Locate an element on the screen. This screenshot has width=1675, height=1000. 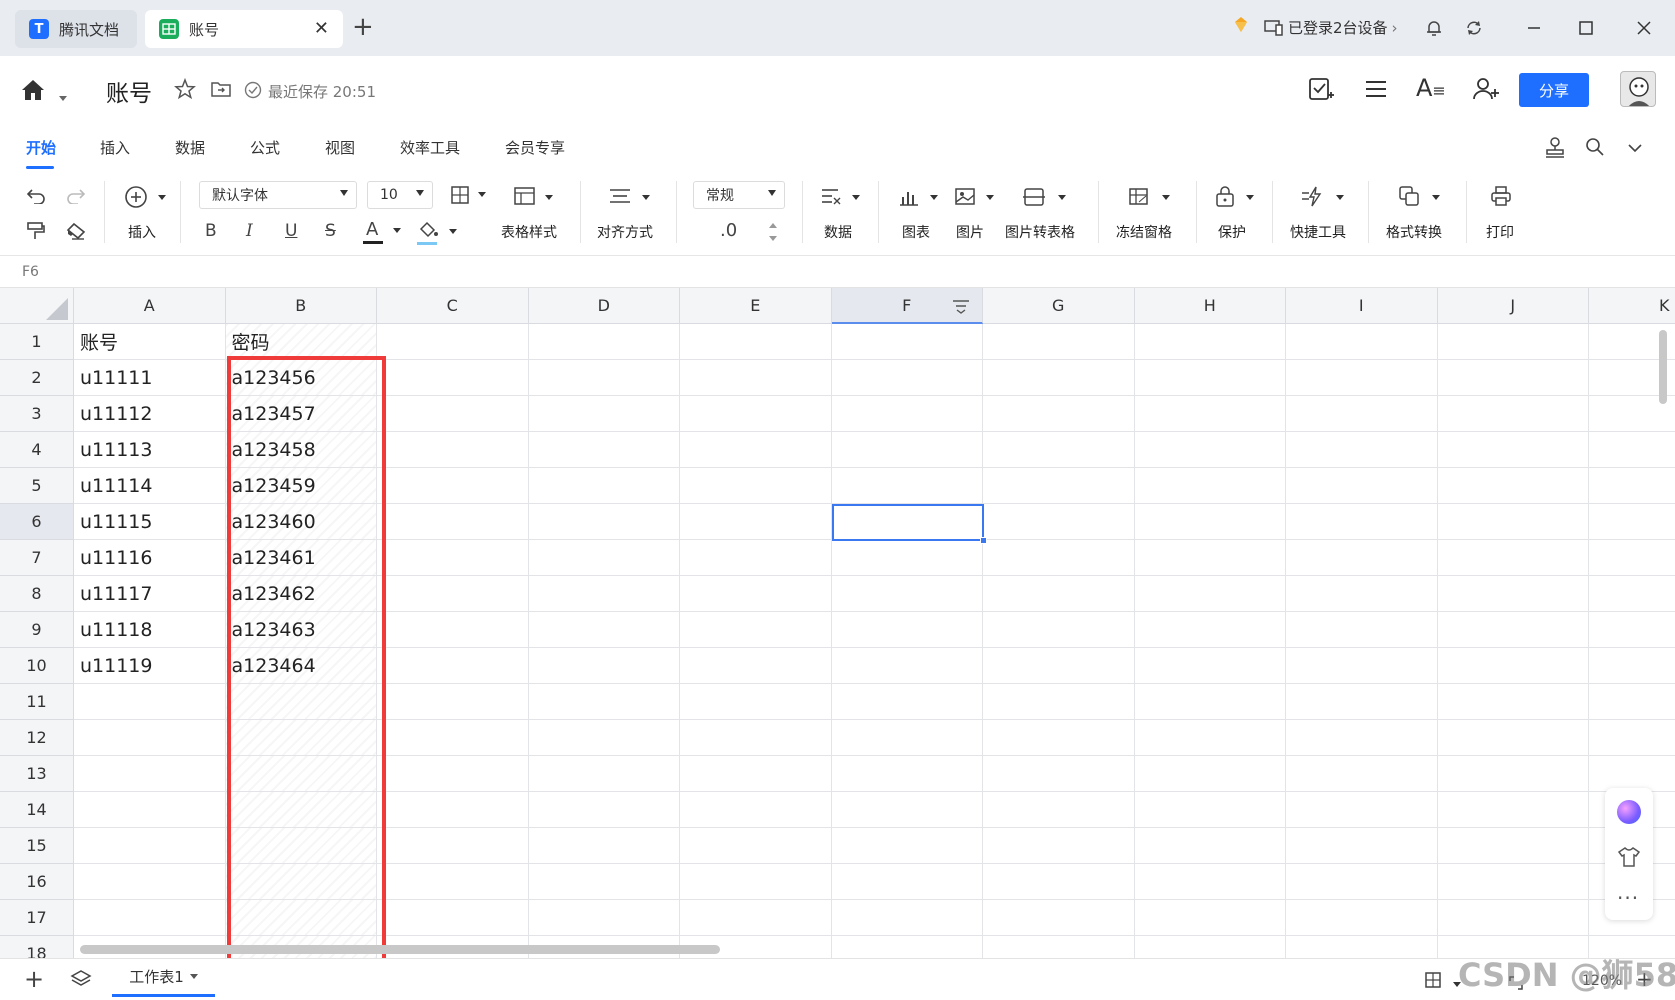
cell-c12 is located at coordinates (453, 738).